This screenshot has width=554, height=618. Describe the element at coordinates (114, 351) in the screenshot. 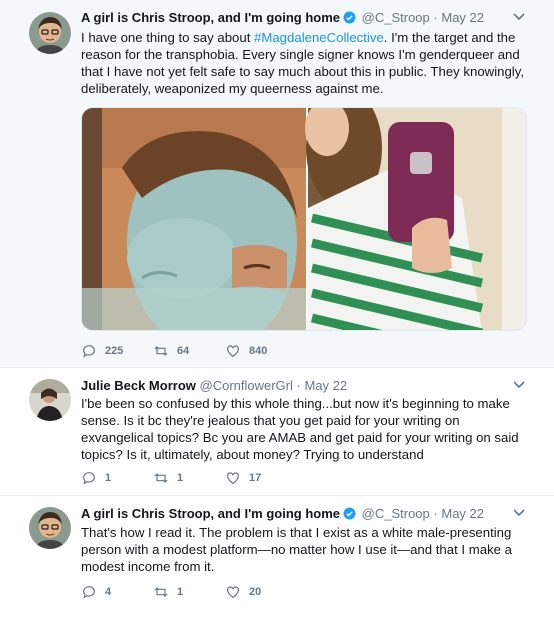

I see `reply-count: 225` at that location.